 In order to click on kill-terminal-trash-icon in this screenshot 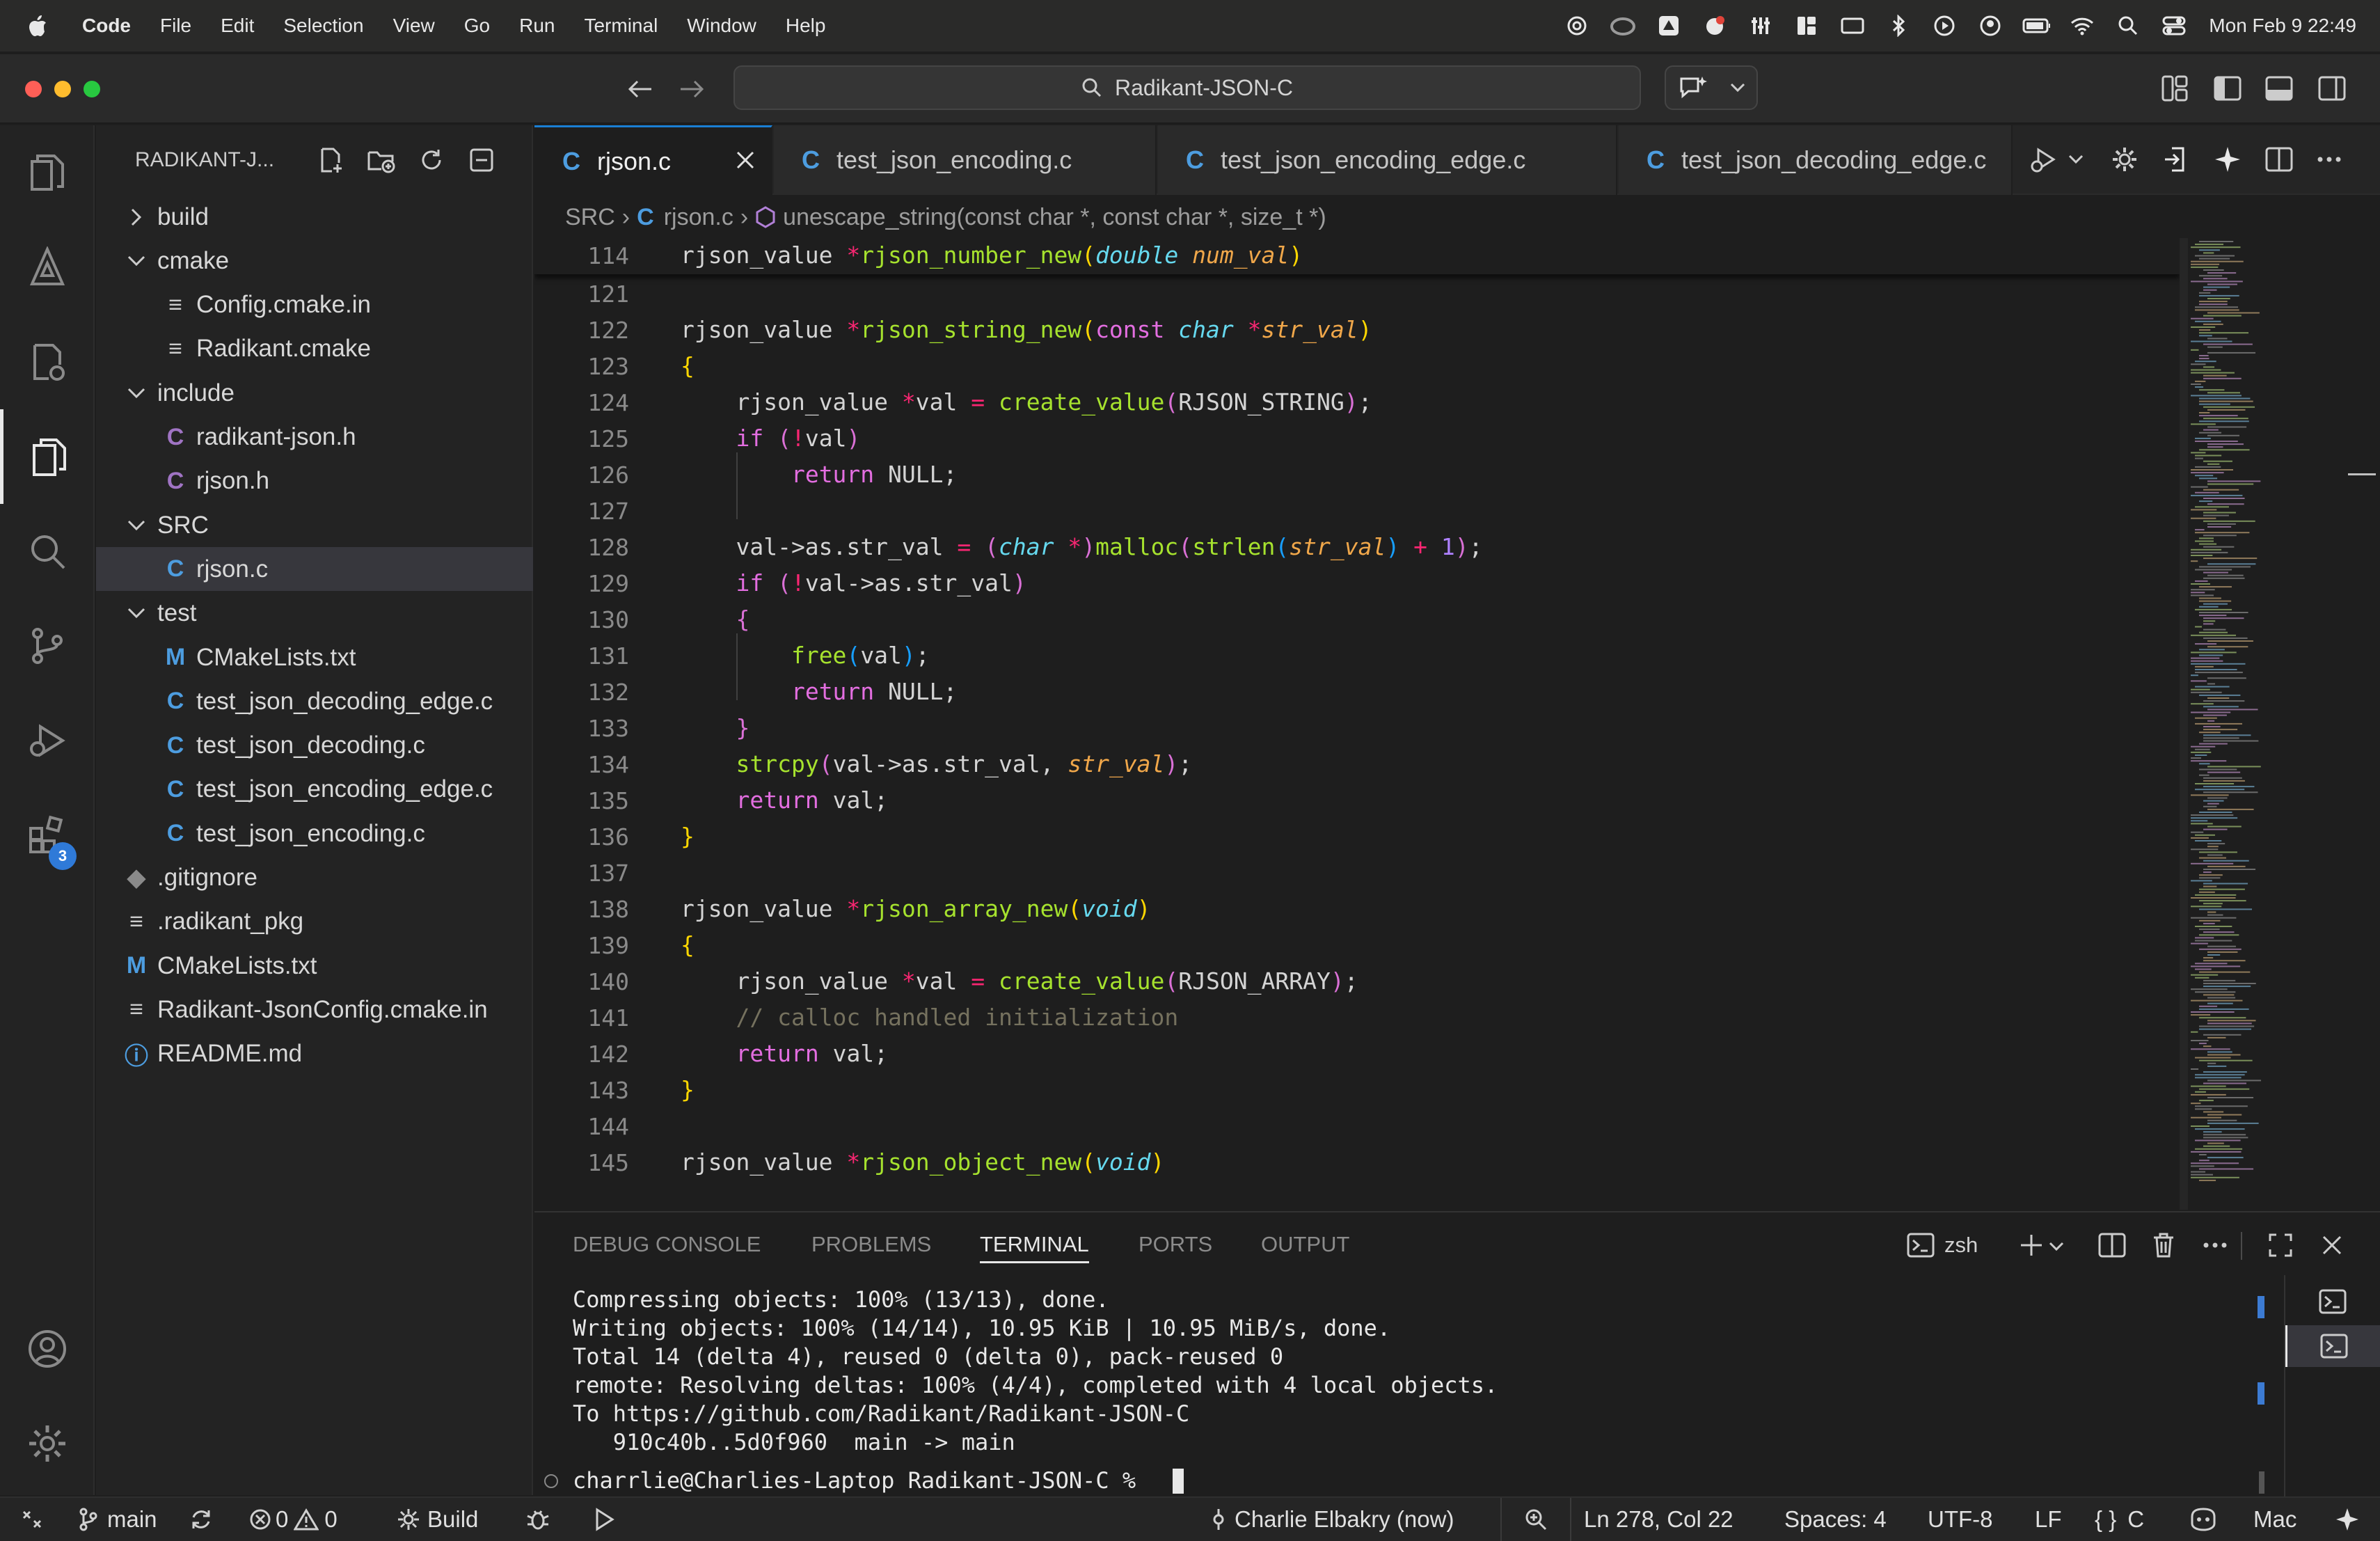, I will do `click(2164, 1245)`.